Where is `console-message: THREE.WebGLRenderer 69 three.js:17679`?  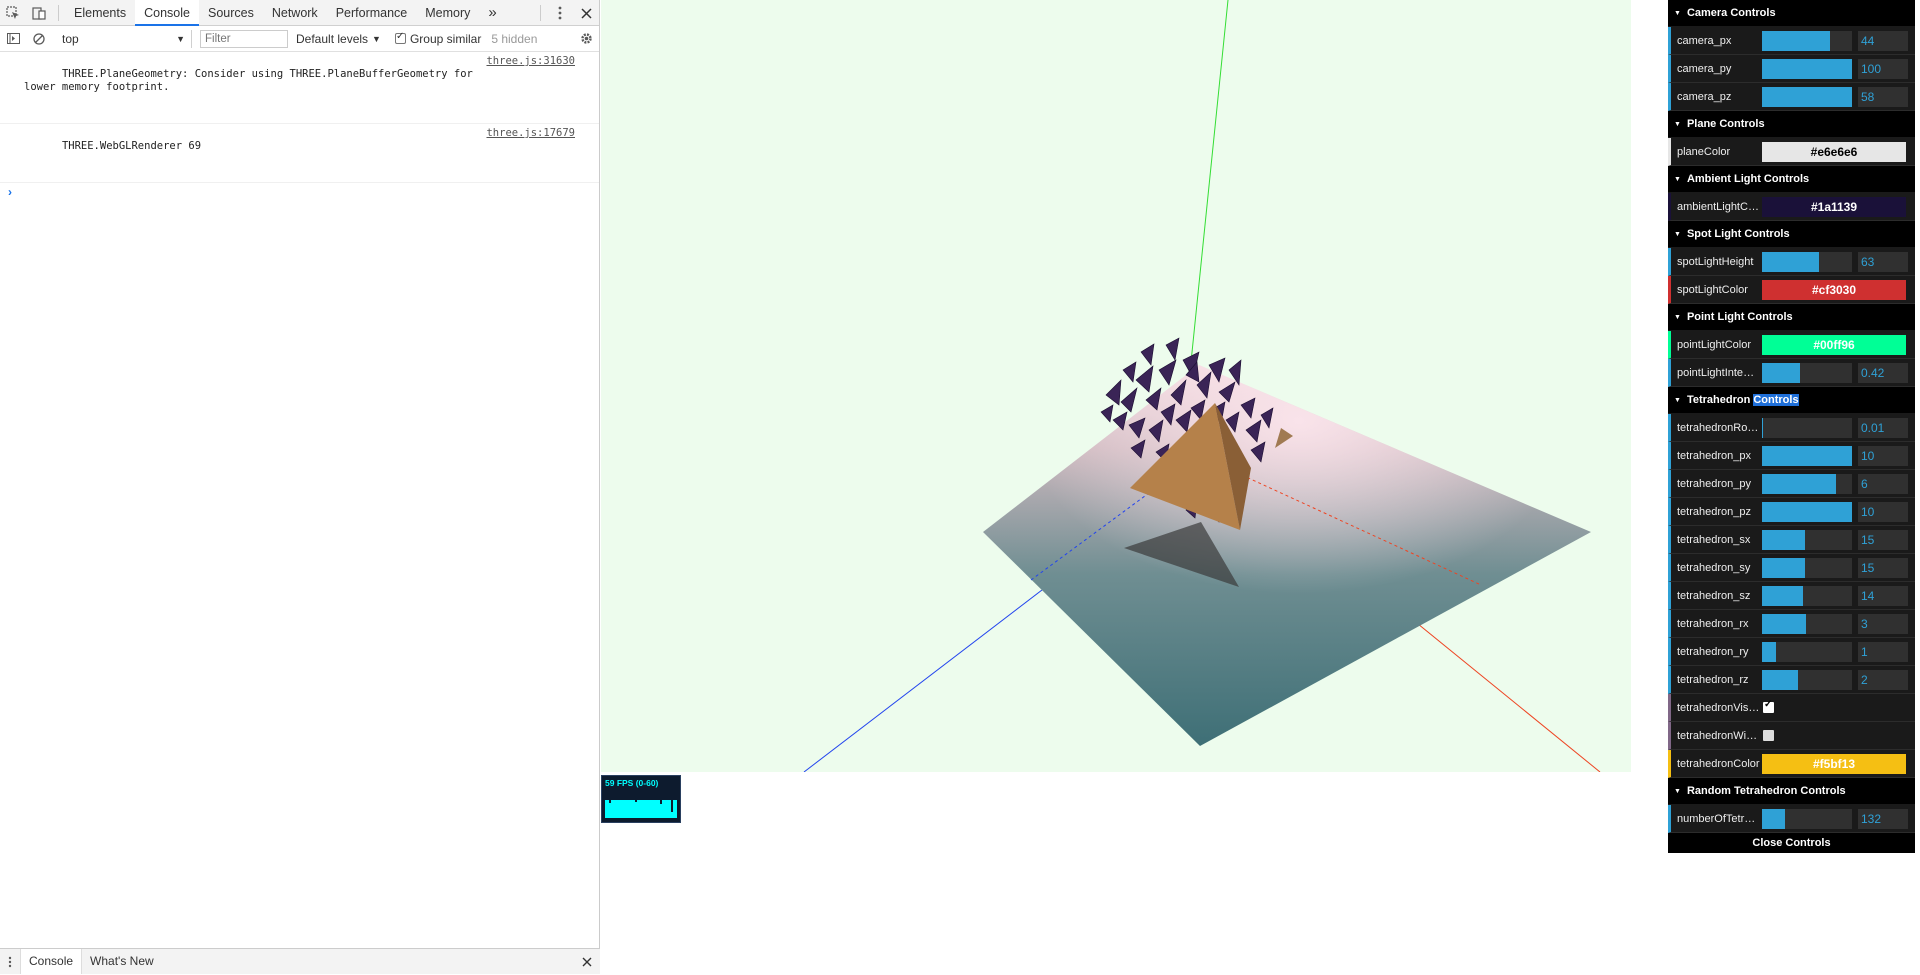 console-message: THREE.WebGLRenderer 69 three.js:17679 is located at coordinates (299, 153).